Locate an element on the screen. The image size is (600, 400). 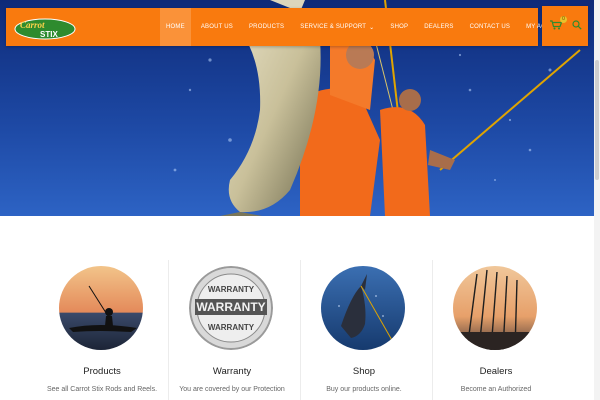
warranty-badge-top: WARRANTY is located at coordinates (231, 289).